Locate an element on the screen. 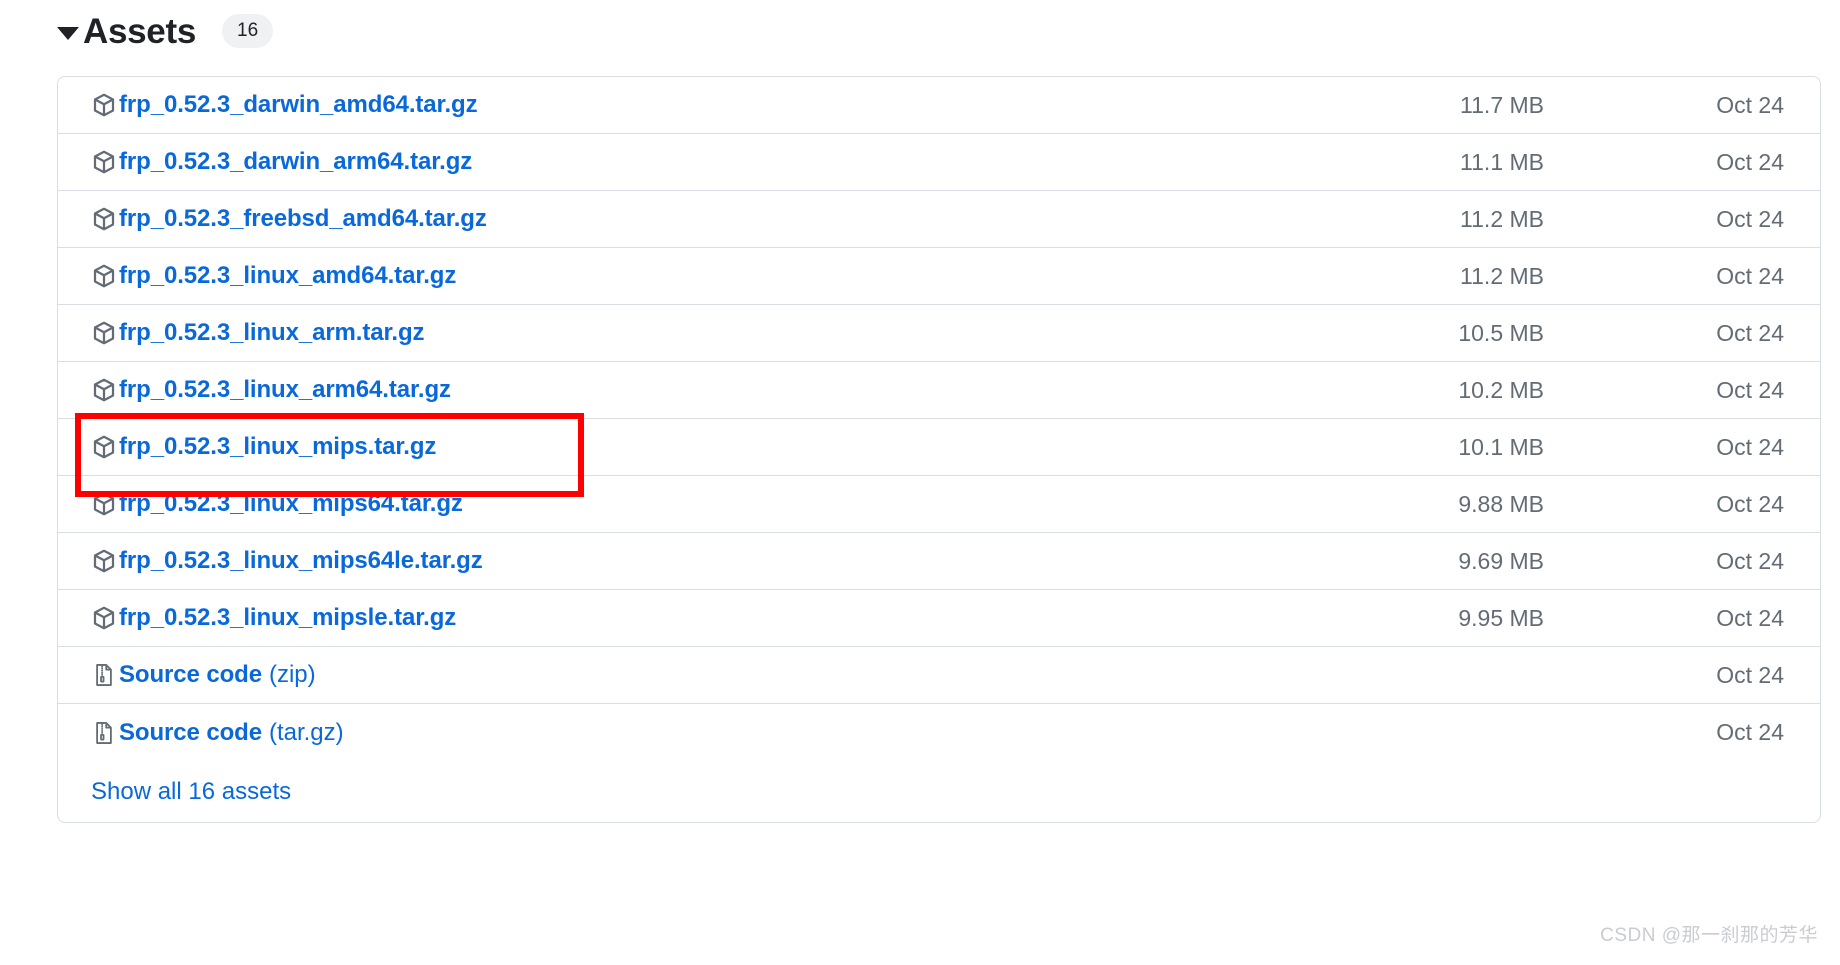 Image resolution: width=1840 pixels, height=965 pixels. asset-size: 11.1 MB is located at coordinates (1502, 161).